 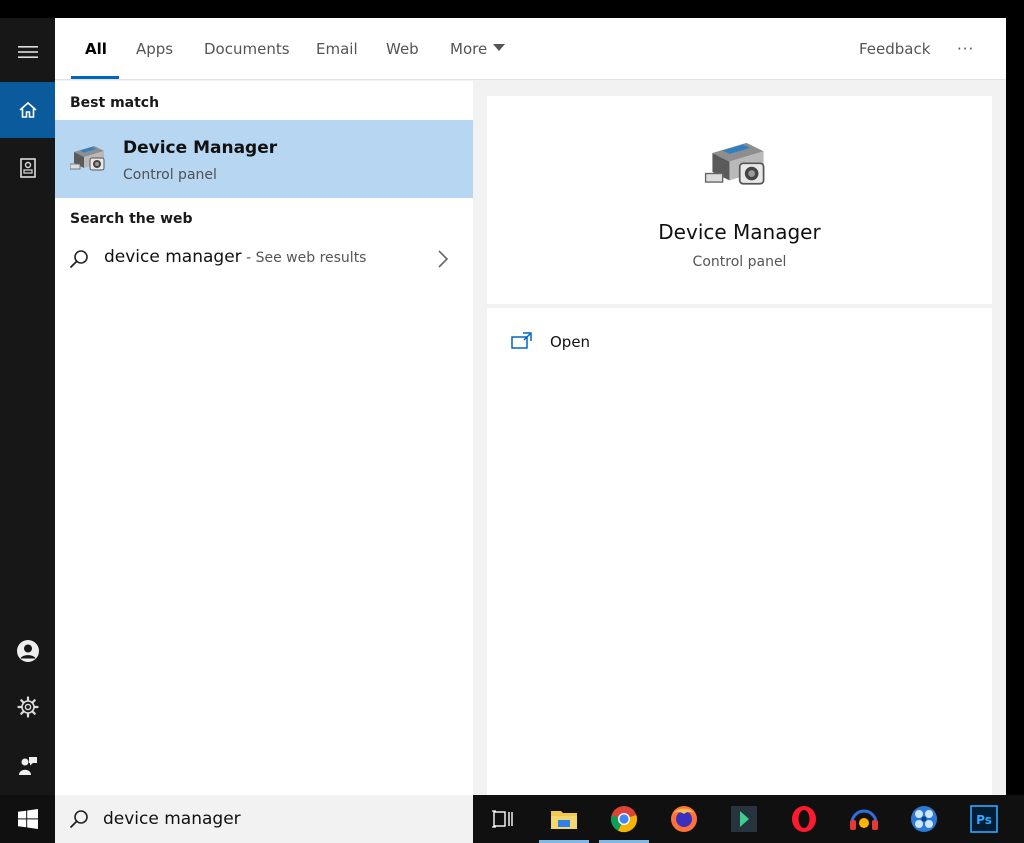 What do you see at coordinates (304, 258) in the screenshot?
I see `web-result-suffix: - See web results` at bounding box center [304, 258].